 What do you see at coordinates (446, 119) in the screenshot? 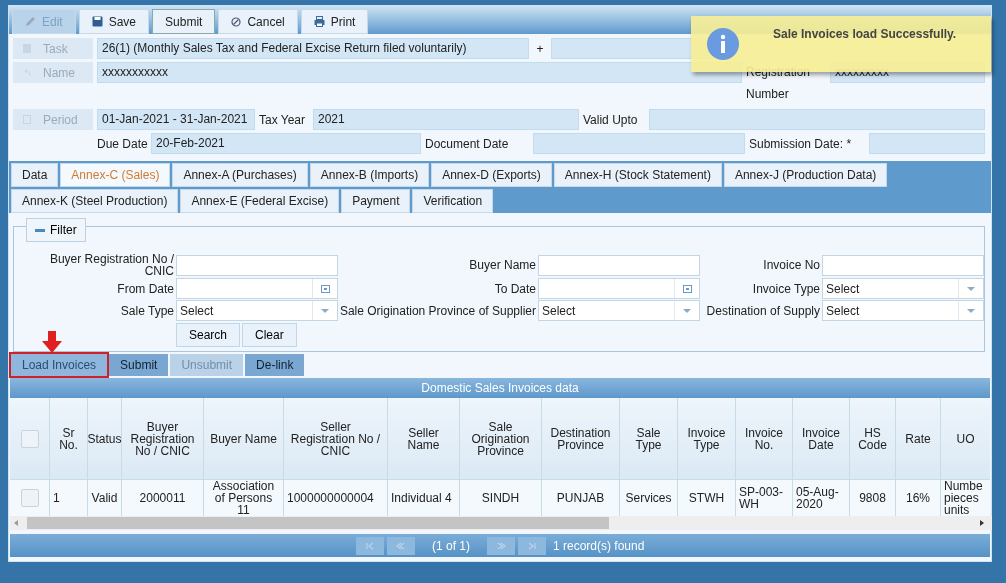
I see `tax-year-field: 2021` at bounding box center [446, 119].